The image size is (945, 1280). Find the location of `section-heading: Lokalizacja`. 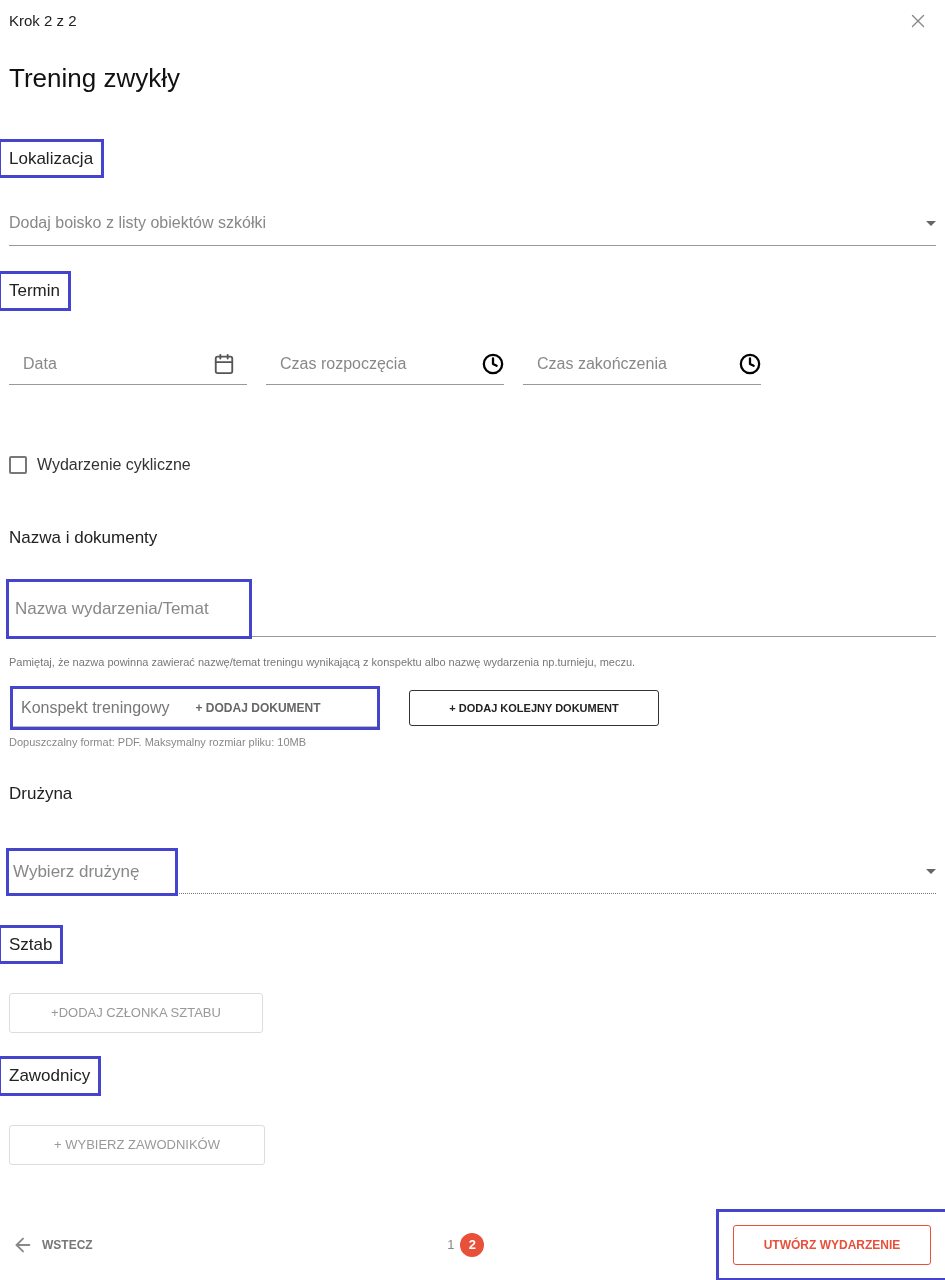

section-heading: Lokalizacja is located at coordinates (51, 158).